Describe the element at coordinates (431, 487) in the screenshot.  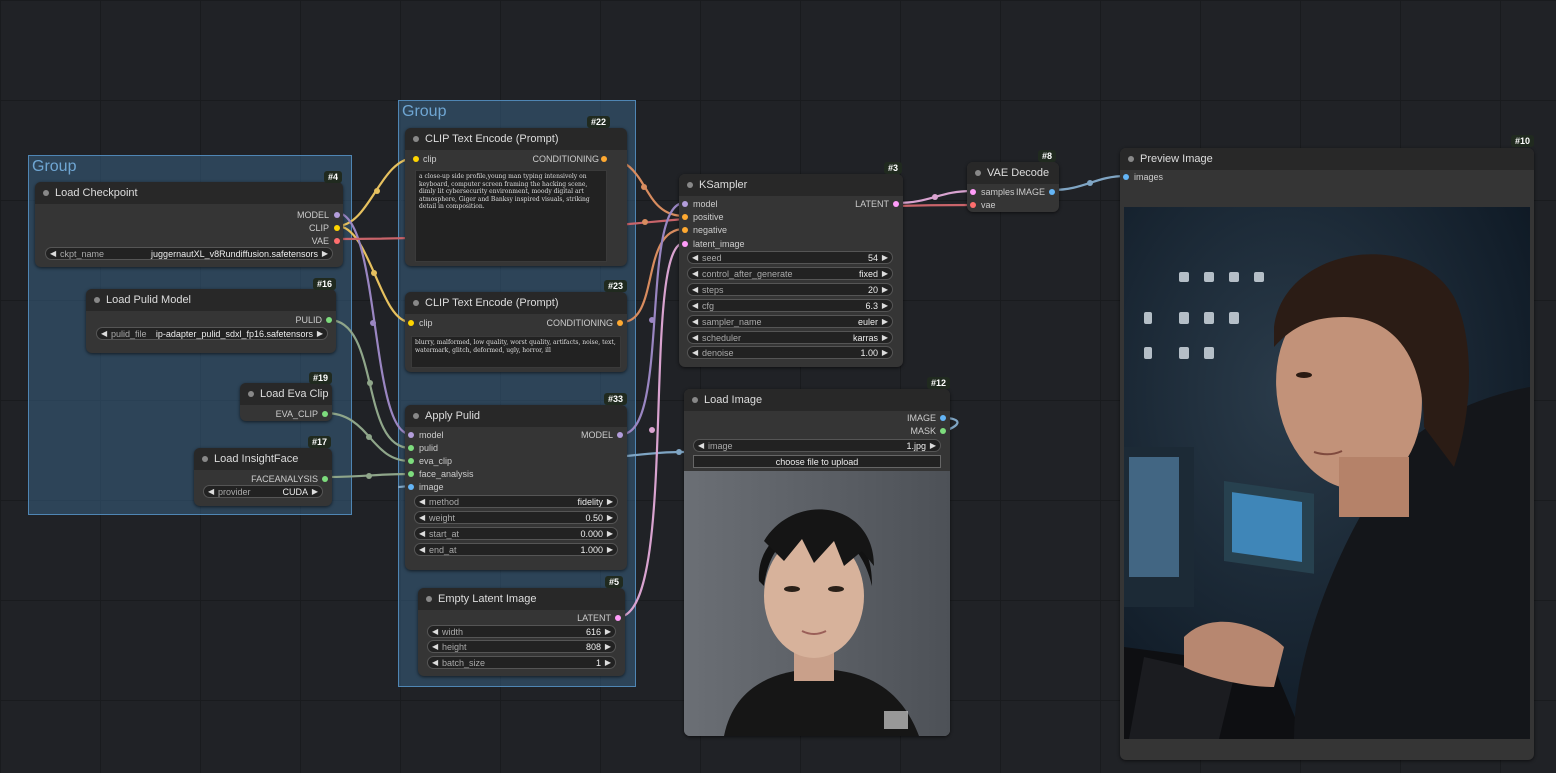
I see `input-image: image` at that location.